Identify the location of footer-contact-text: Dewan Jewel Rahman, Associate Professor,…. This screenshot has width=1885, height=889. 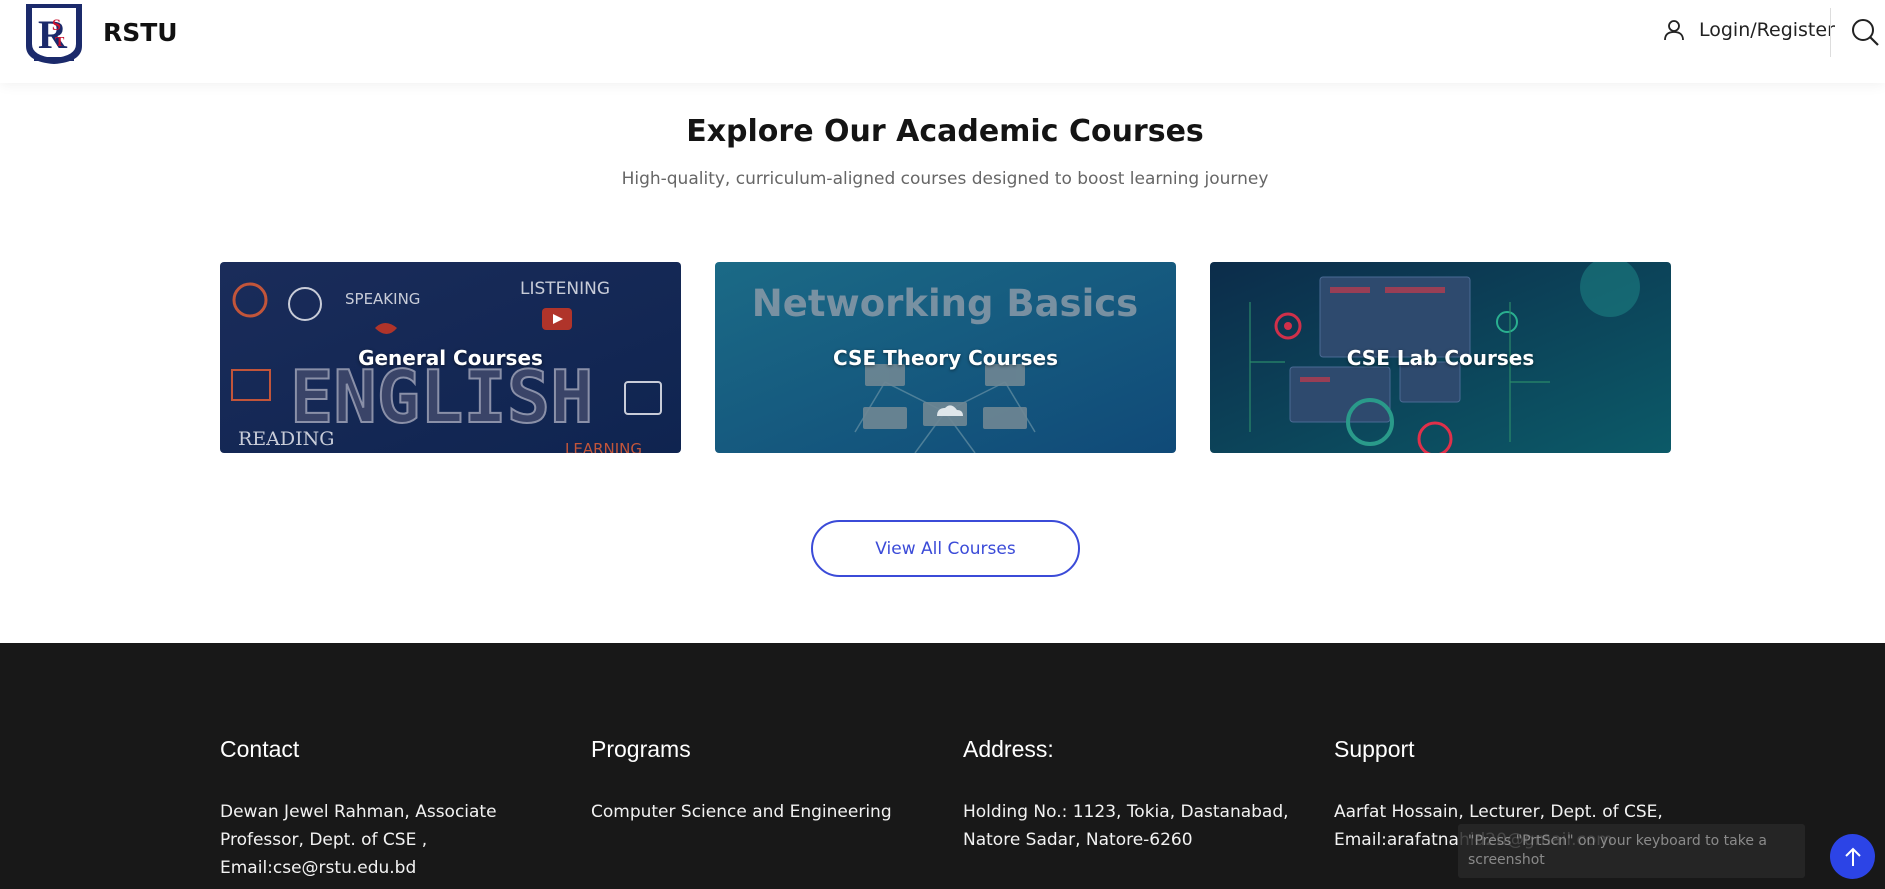
(358, 840).